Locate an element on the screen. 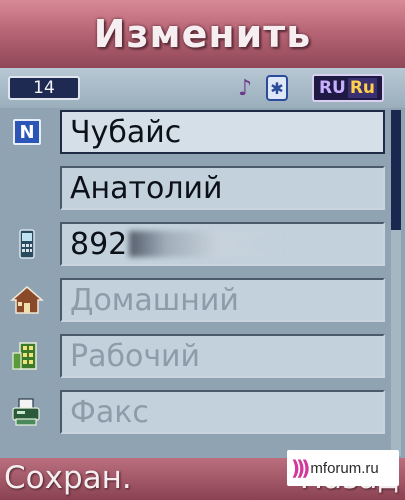  mobile-phone-icon is located at coordinates (27, 244).